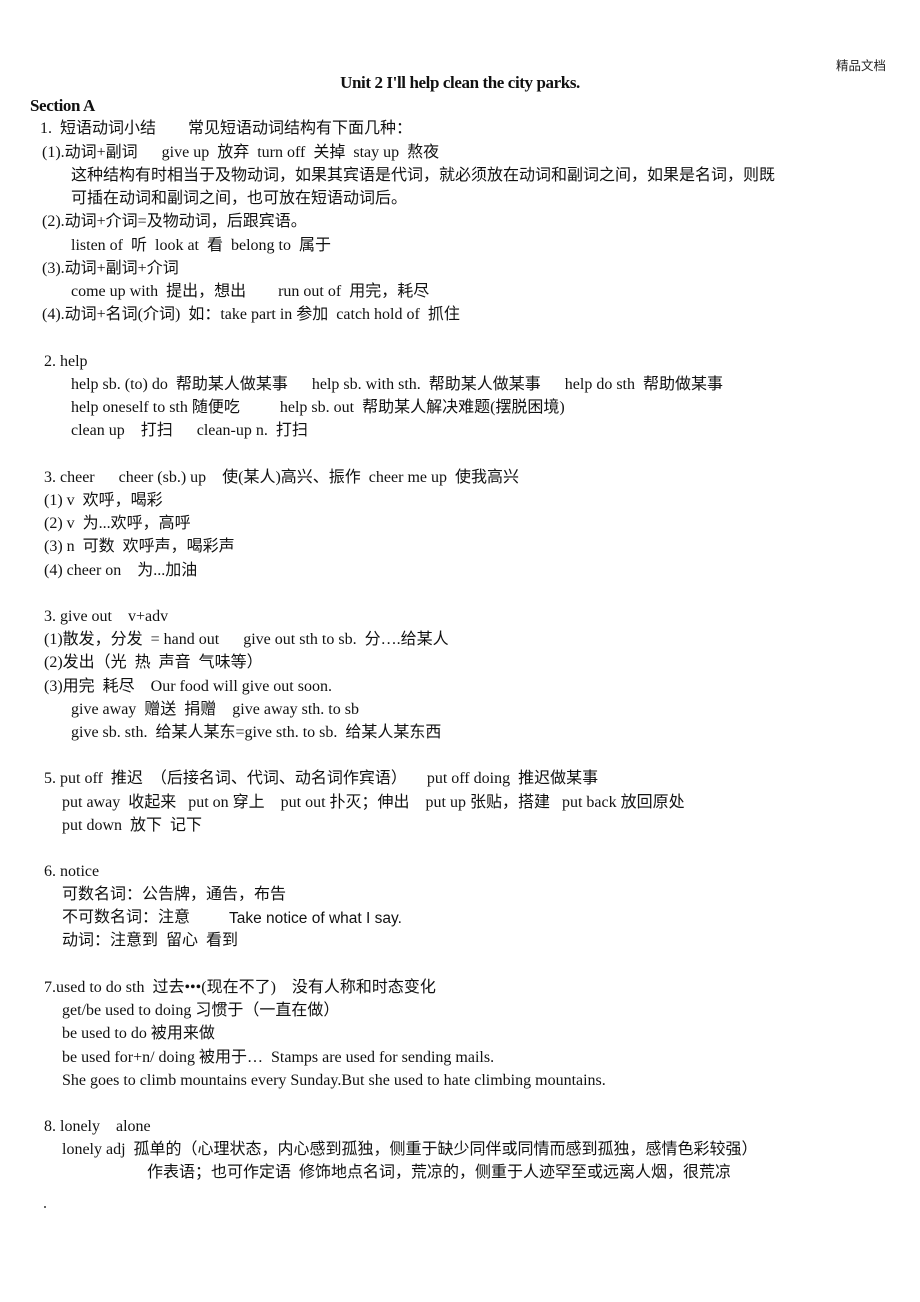 Image resolution: width=920 pixels, height=1302 pixels. Describe the element at coordinates (126, 917) in the screenshot. I see `item-6-line-2-label: 不可数名词：注意` at that location.